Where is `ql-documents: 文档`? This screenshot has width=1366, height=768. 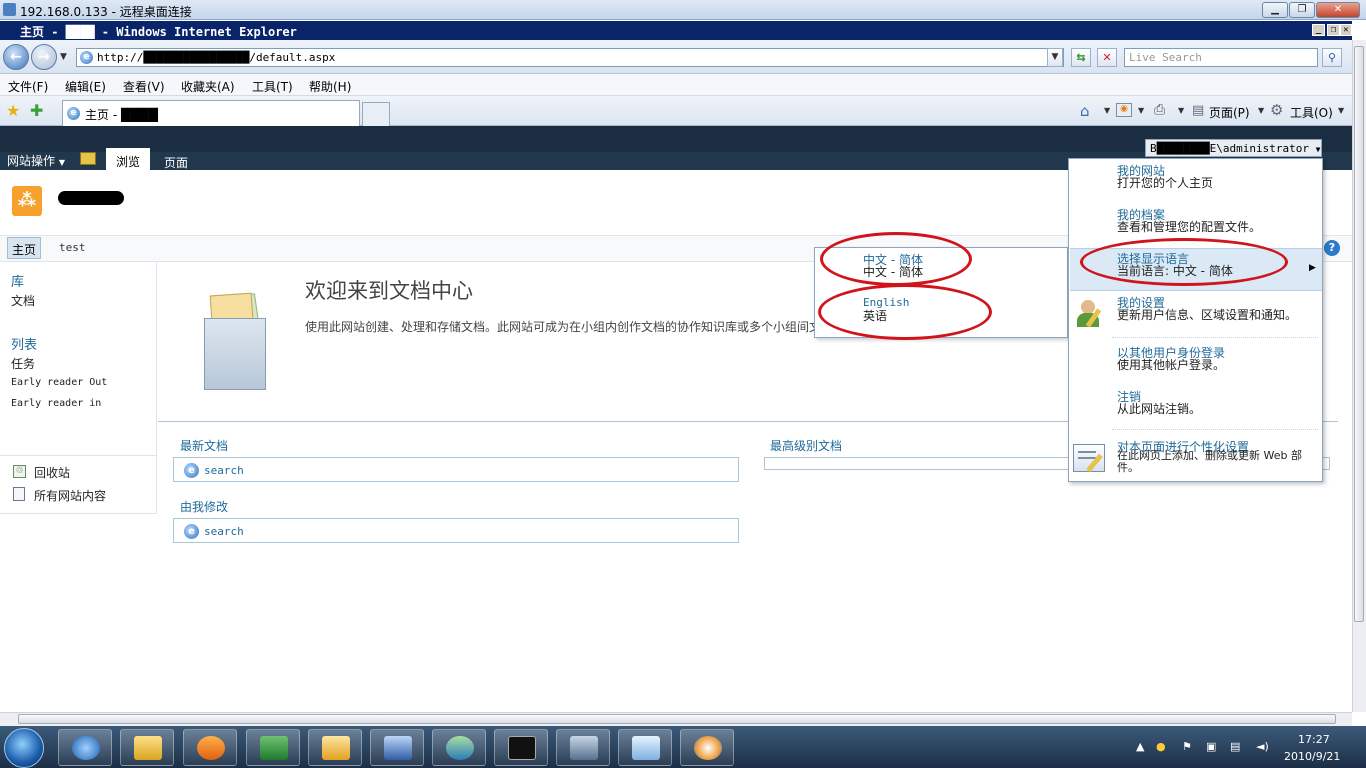 ql-documents: 文档 is located at coordinates (23, 300).